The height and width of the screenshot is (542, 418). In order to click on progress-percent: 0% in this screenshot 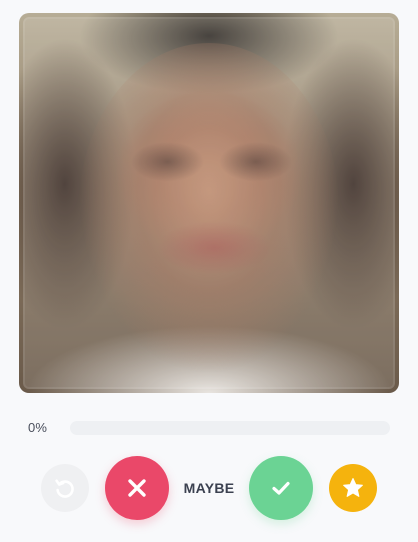, I will do `click(38, 427)`.